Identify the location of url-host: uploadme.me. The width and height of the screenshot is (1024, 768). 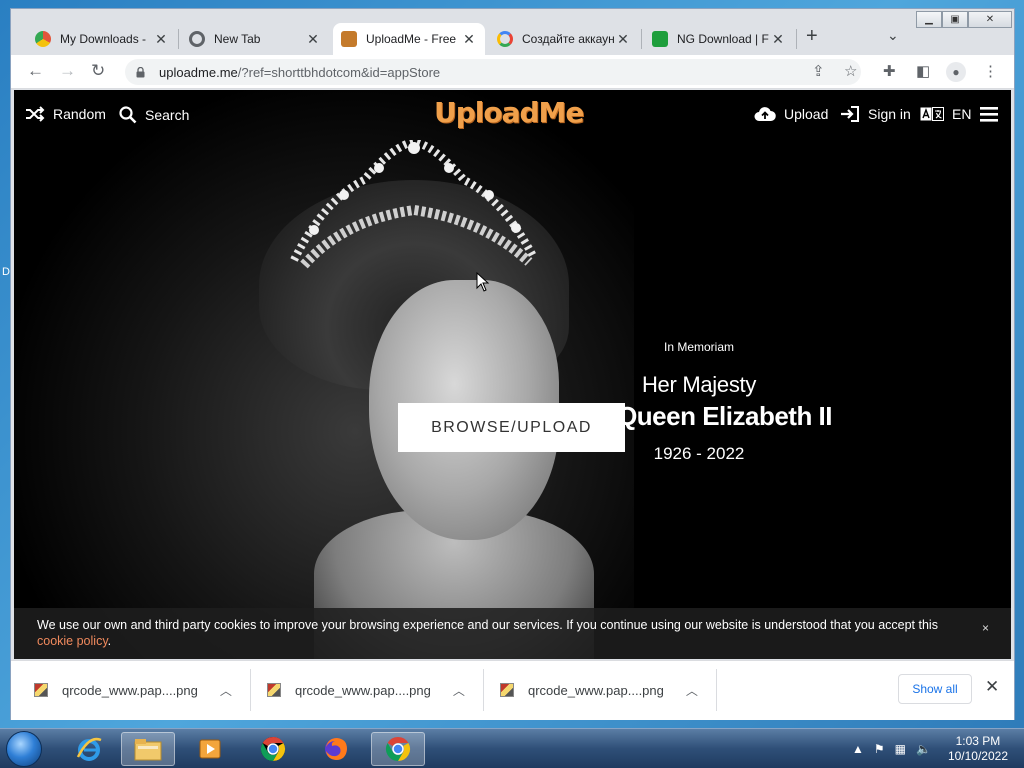
(198, 72).